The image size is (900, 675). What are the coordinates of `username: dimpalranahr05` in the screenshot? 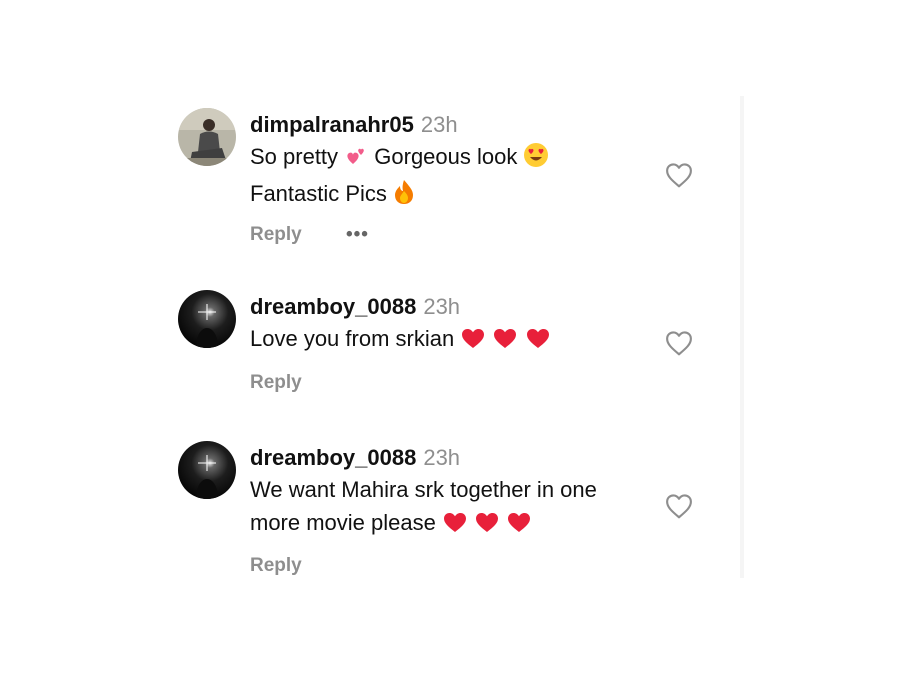 It's located at (332, 124).